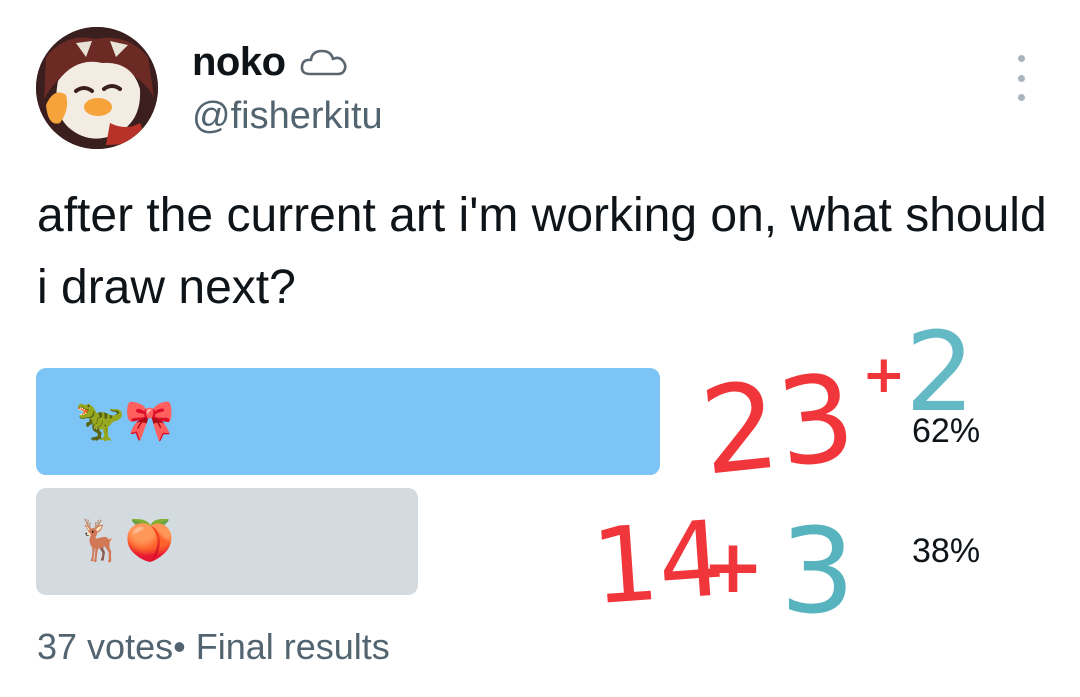 This screenshot has height=697, width=1080. Describe the element at coordinates (287, 116) in the screenshot. I see `user-handle: @fisherkitu` at that location.